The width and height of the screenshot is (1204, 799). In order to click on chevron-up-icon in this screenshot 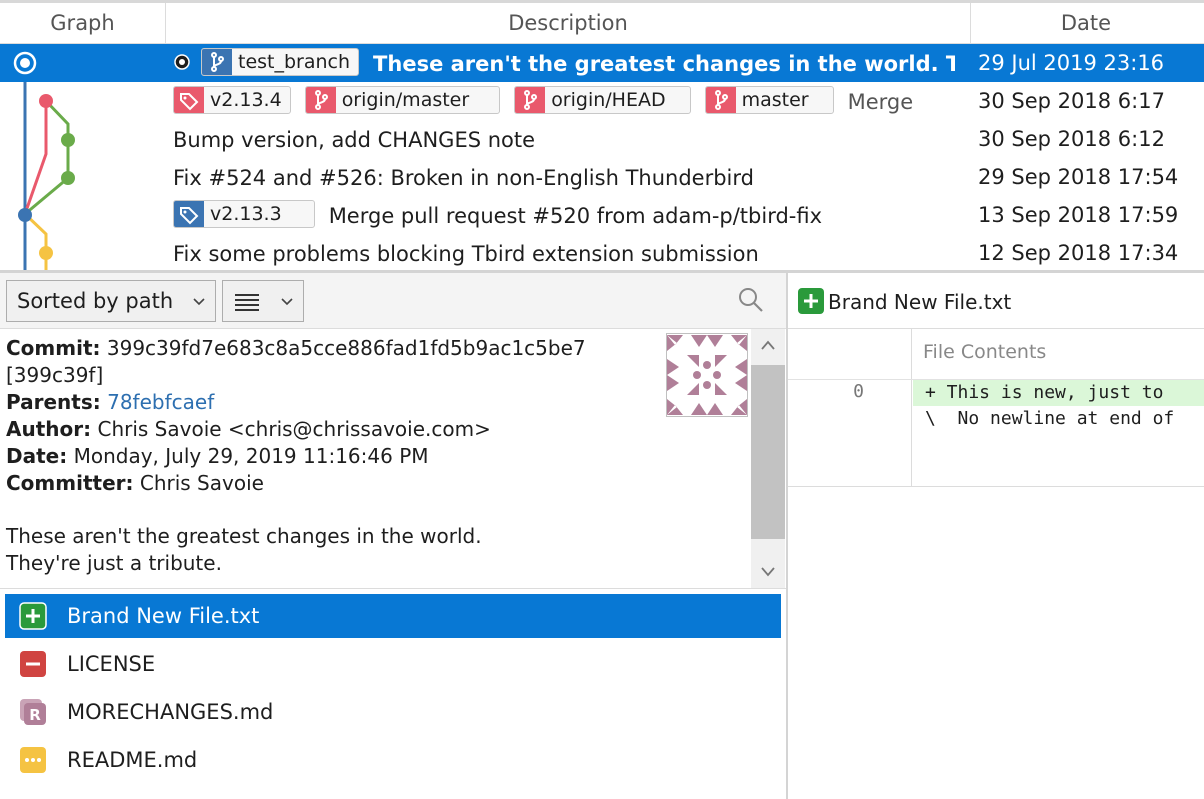, I will do `click(768, 345)`.